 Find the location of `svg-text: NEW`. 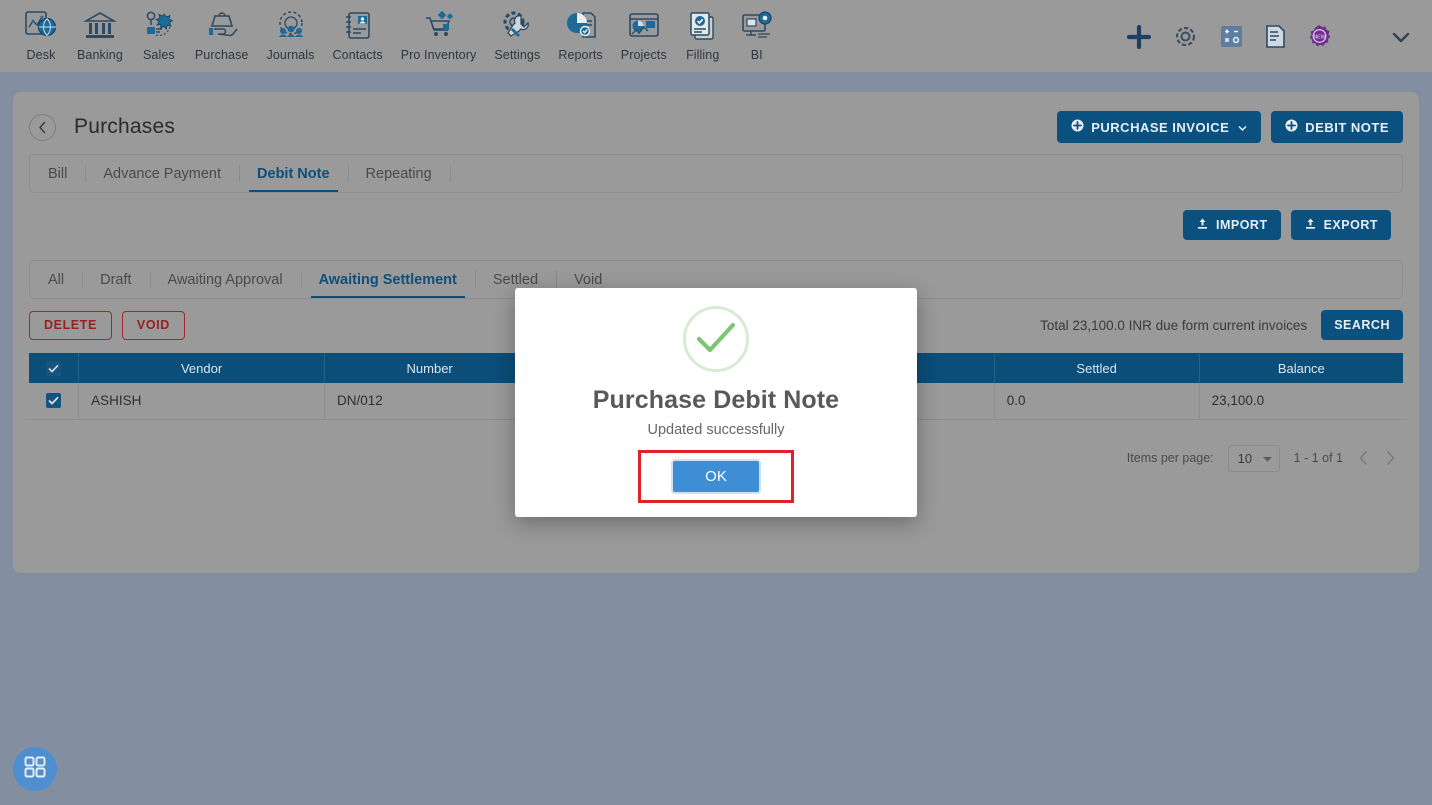

svg-text: NEW is located at coordinates (1319, 37).